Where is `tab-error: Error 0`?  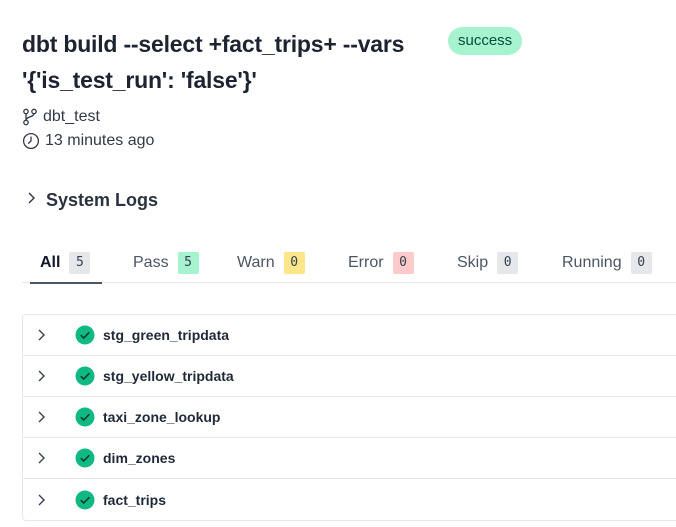
tab-error: Error 0 is located at coordinates (381, 266).